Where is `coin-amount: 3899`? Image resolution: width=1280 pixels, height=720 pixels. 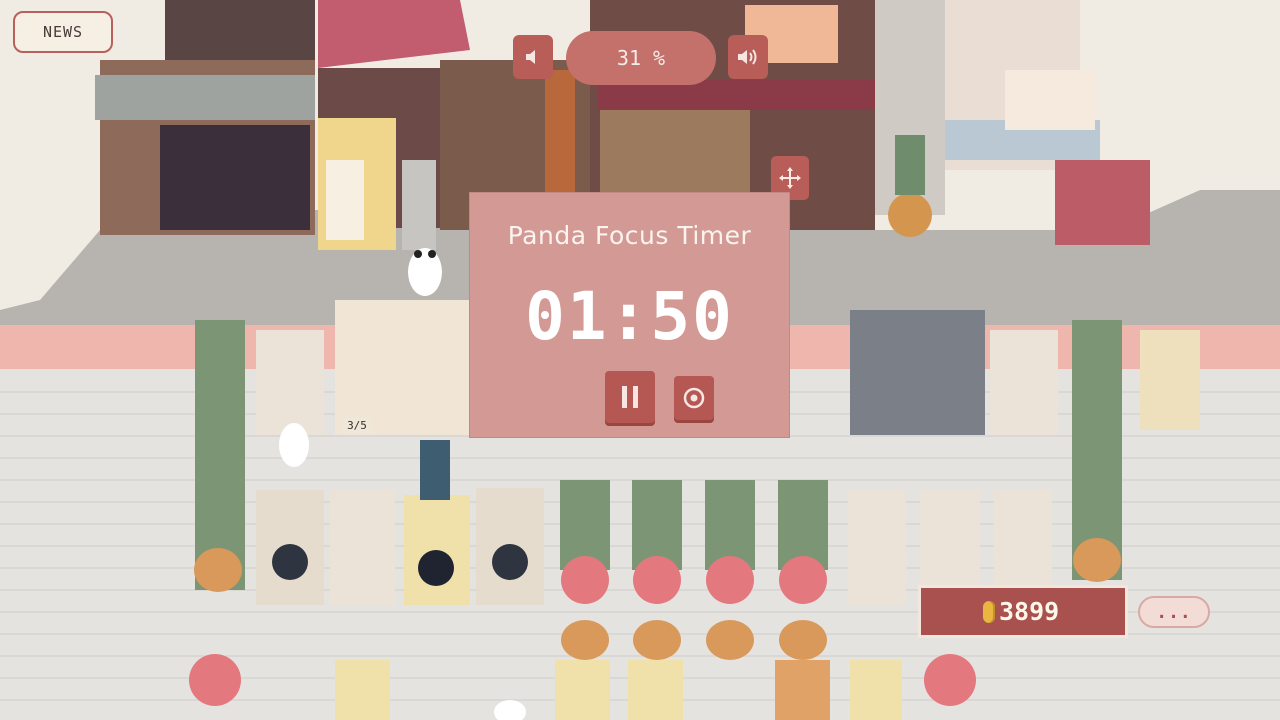
coin-amount: 3899 is located at coordinates (1029, 611).